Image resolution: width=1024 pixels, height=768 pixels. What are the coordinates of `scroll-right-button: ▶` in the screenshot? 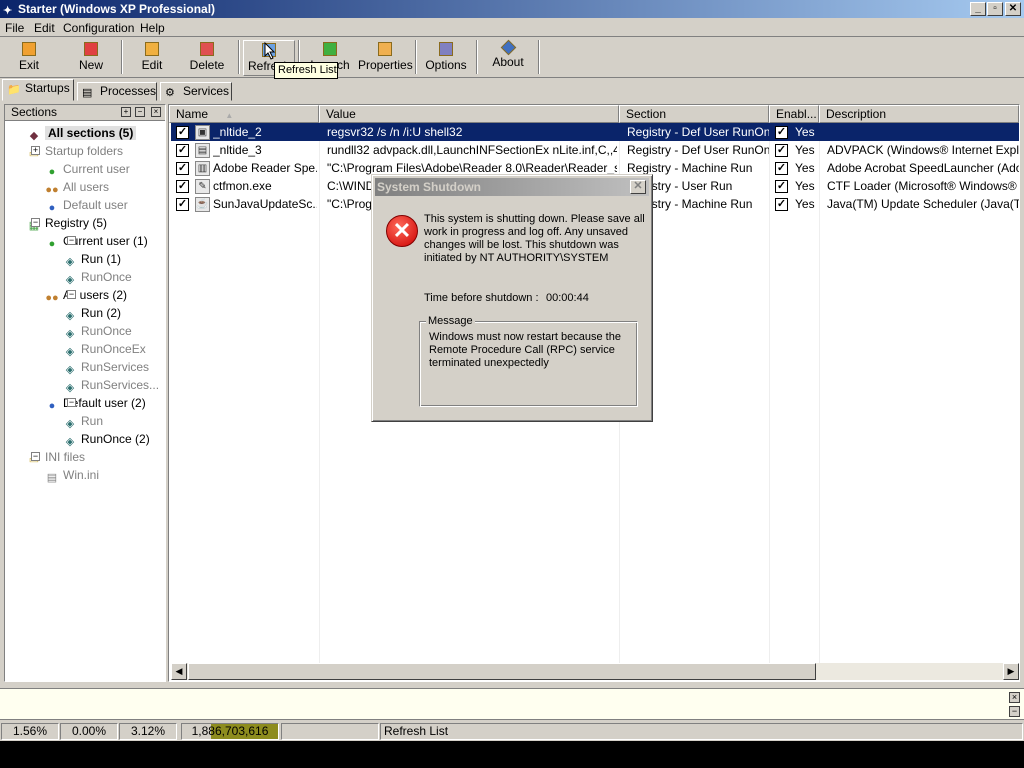 It's located at (1011, 671).